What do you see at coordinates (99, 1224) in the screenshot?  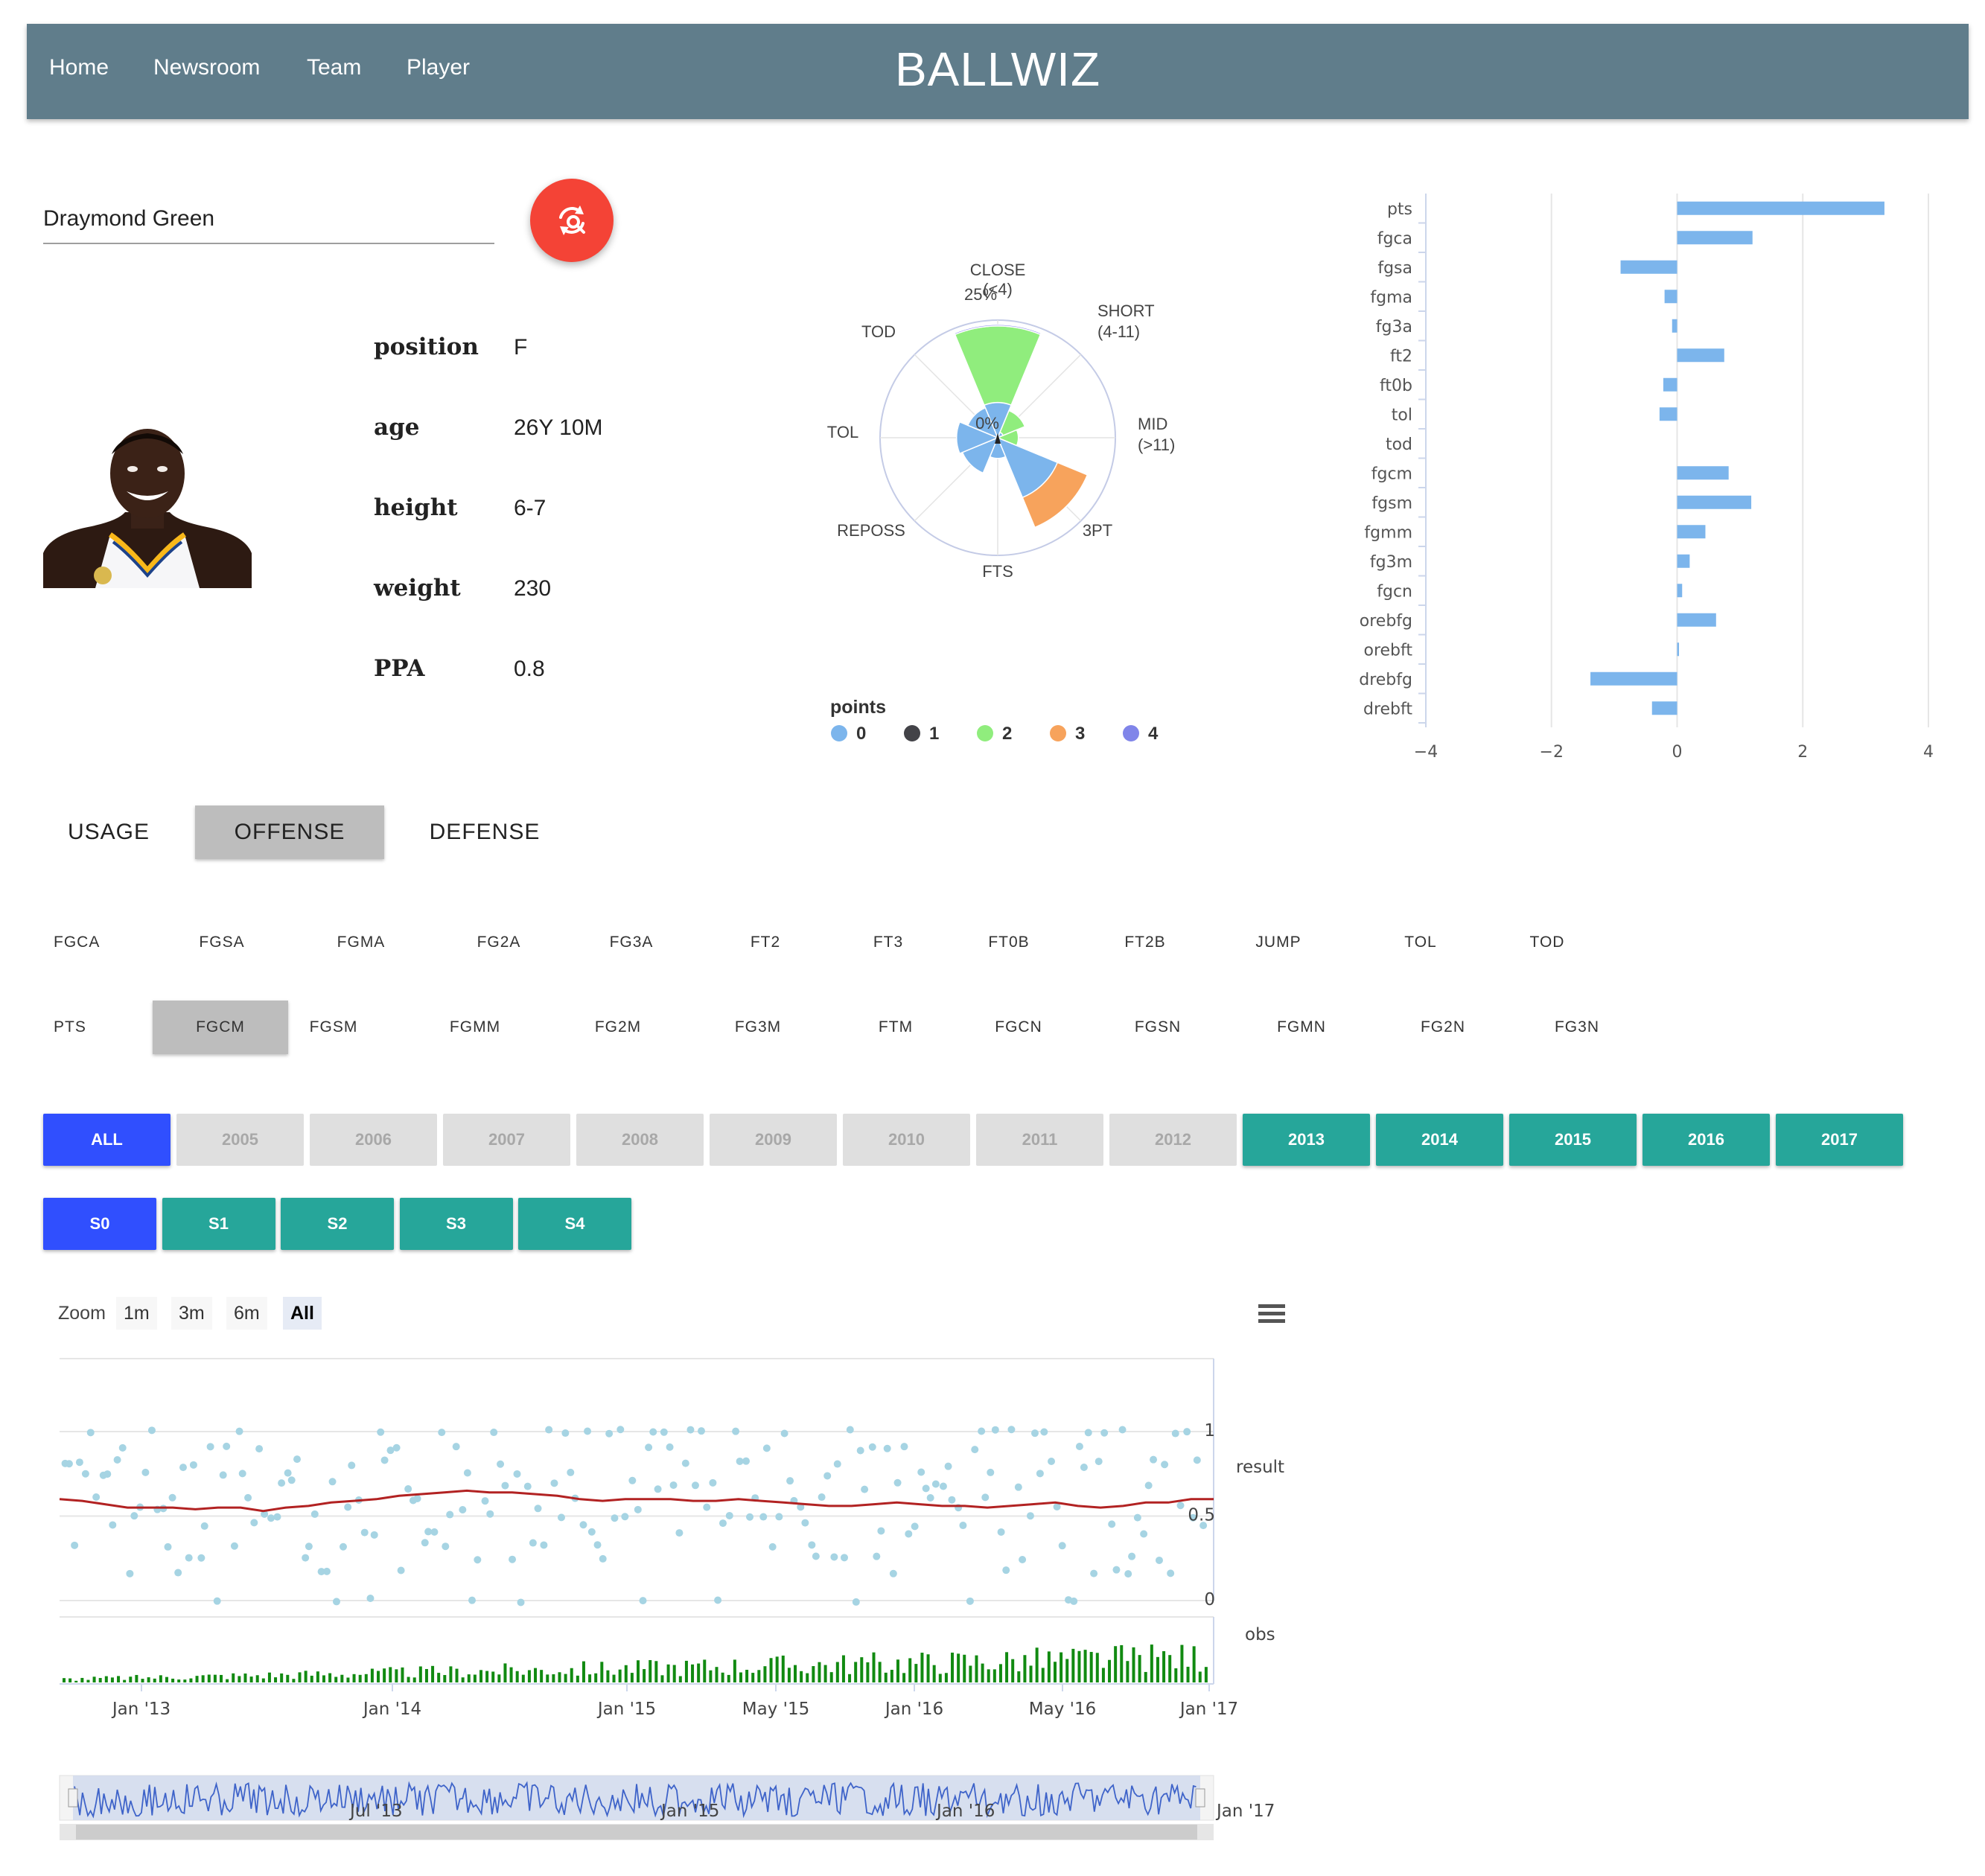 I see `season-button-s0: S0` at bounding box center [99, 1224].